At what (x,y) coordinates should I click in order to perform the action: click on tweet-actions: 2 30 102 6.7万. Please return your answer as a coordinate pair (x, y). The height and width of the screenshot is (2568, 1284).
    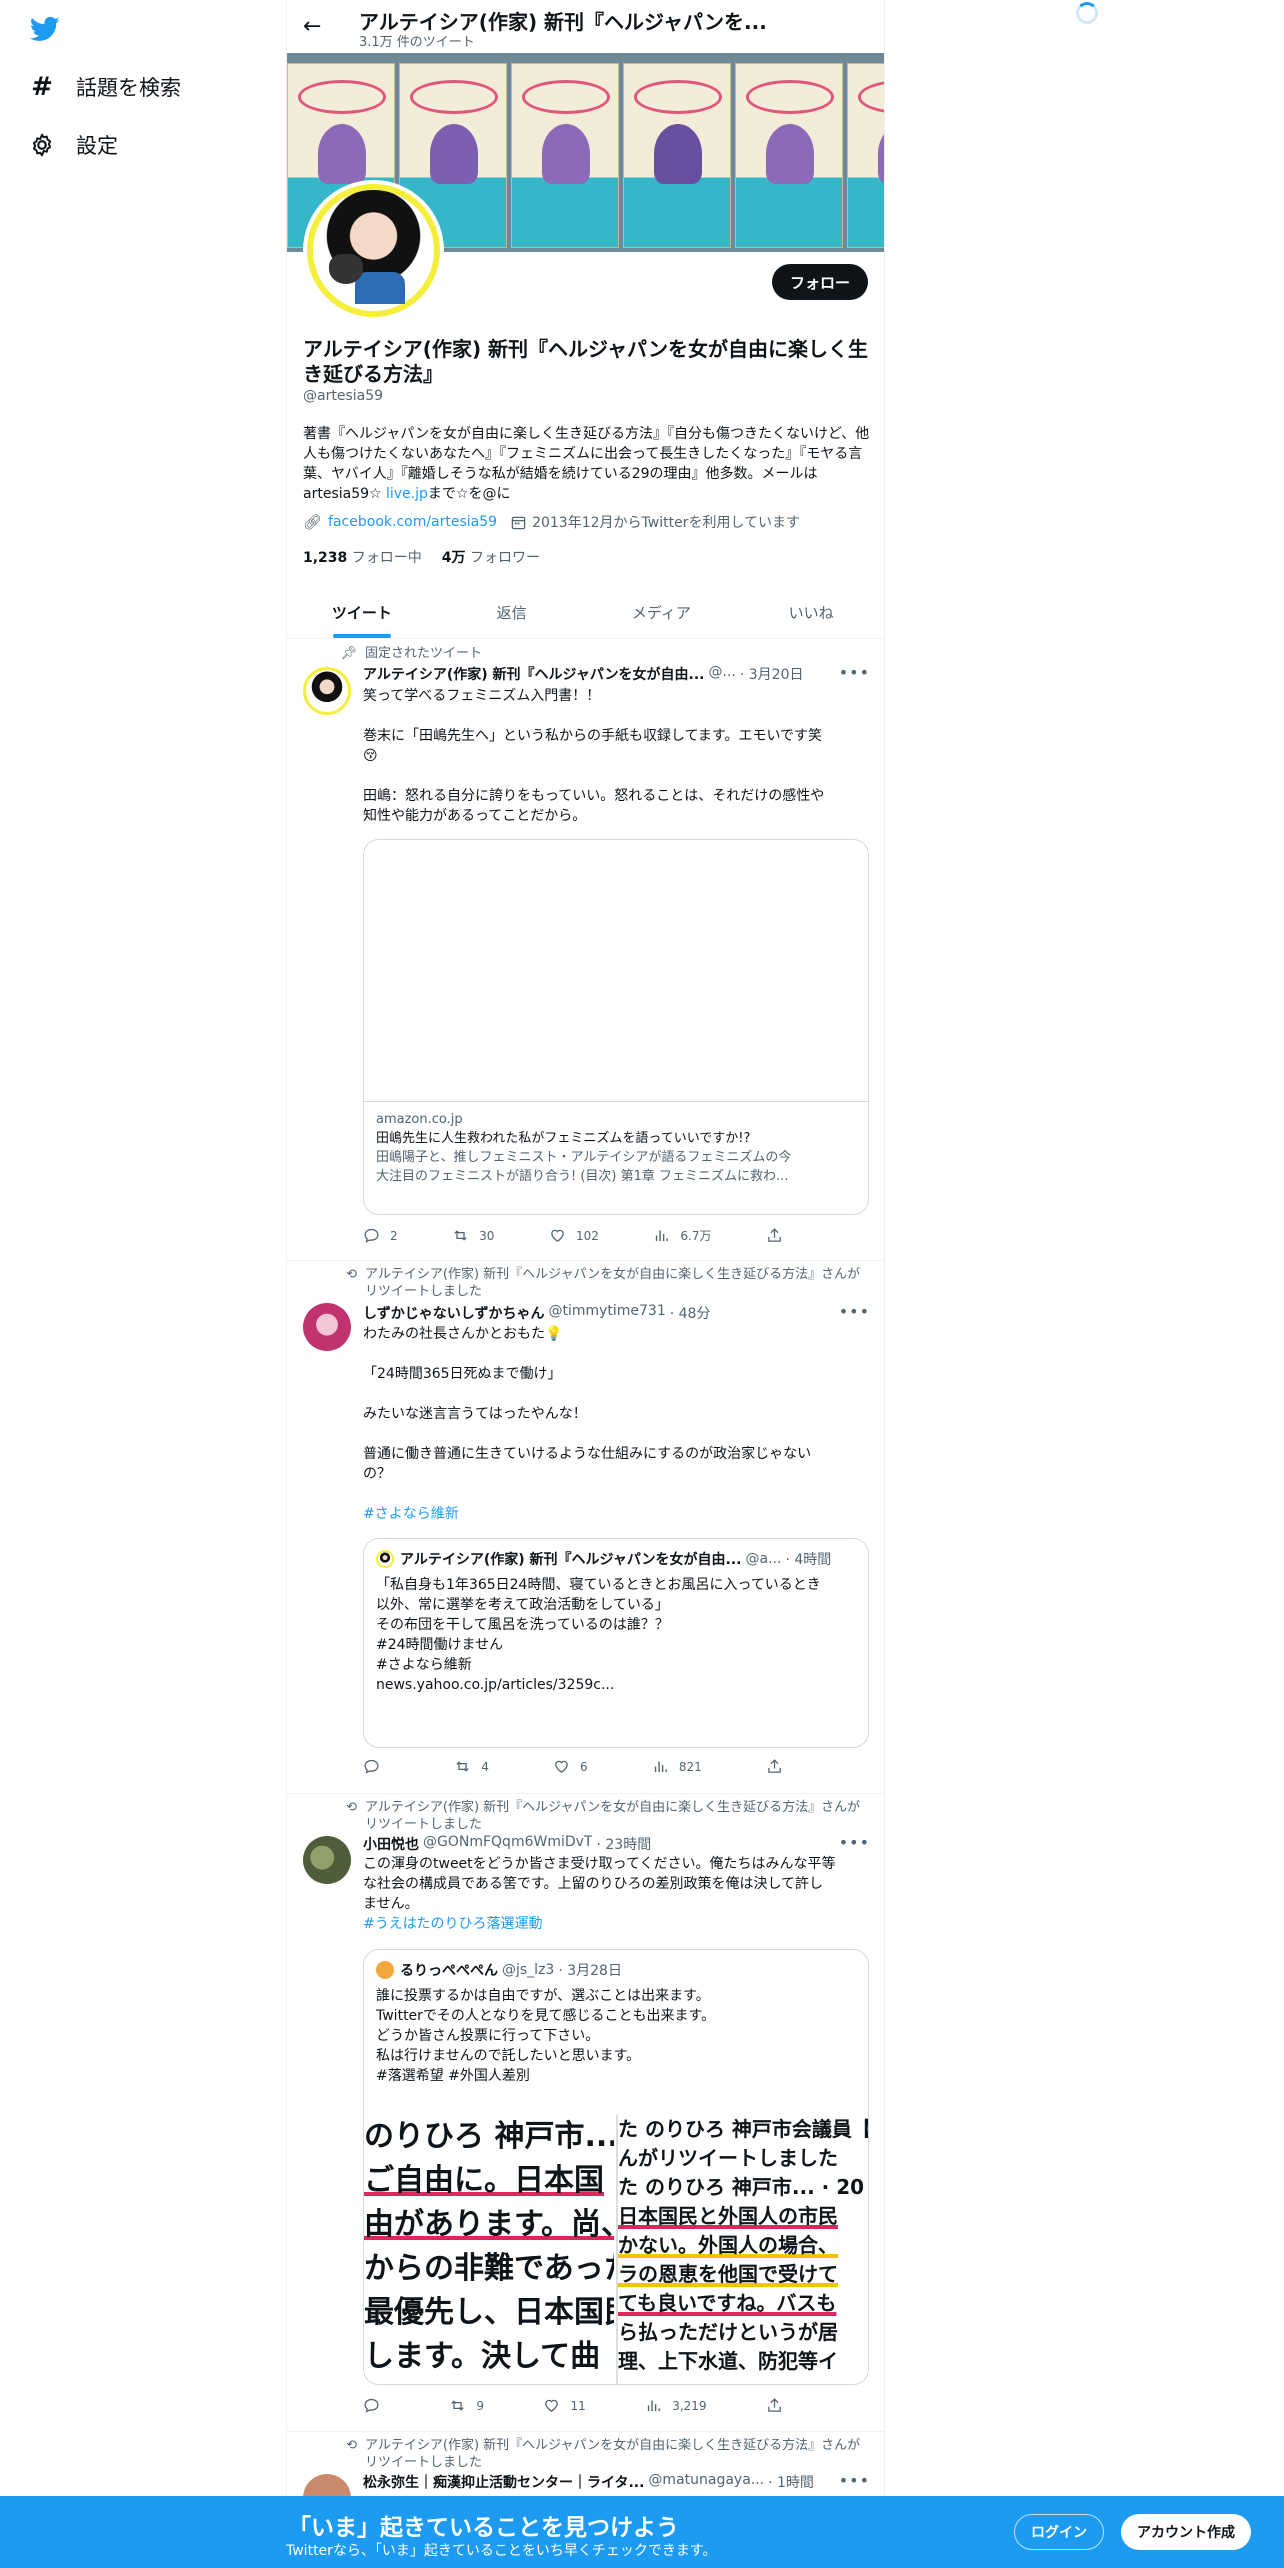
    Looking at the image, I should click on (573, 1235).